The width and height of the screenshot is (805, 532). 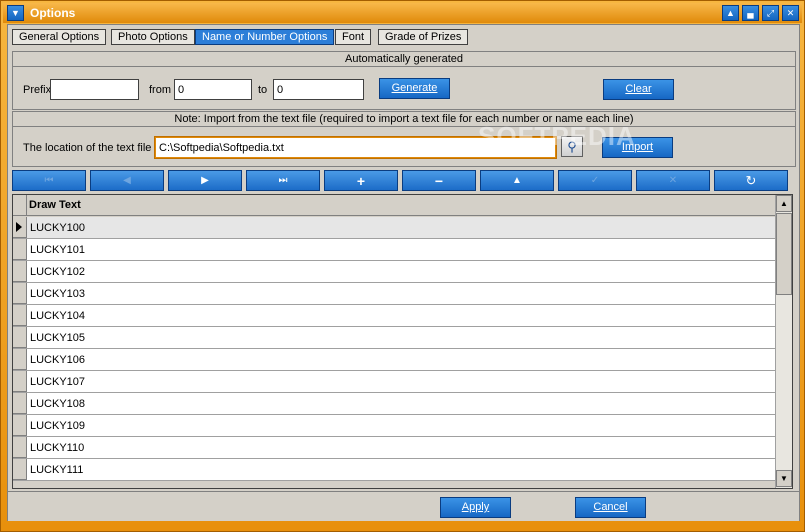 I want to click on table-row: LUCKY100, so click(x=394, y=228).